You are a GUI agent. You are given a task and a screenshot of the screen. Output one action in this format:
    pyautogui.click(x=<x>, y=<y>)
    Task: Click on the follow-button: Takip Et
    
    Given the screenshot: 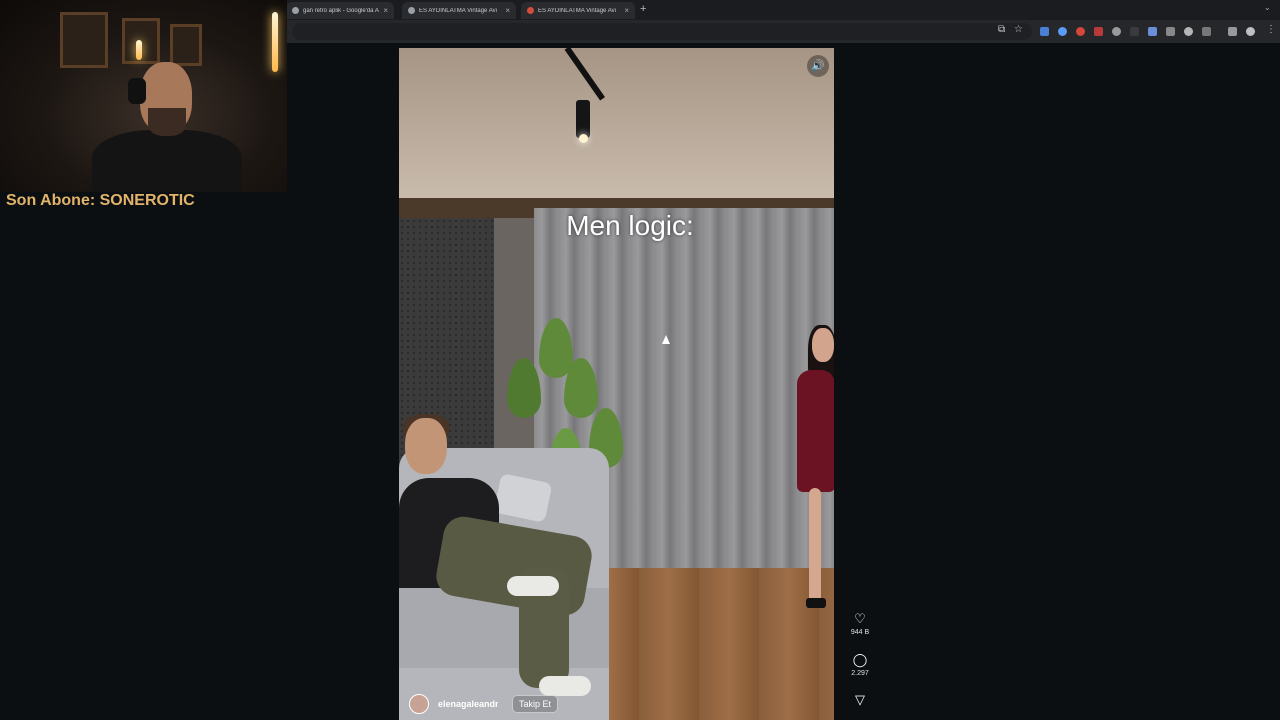 What is the action you would take?
    pyautogui.click(x=535, y=704)
    